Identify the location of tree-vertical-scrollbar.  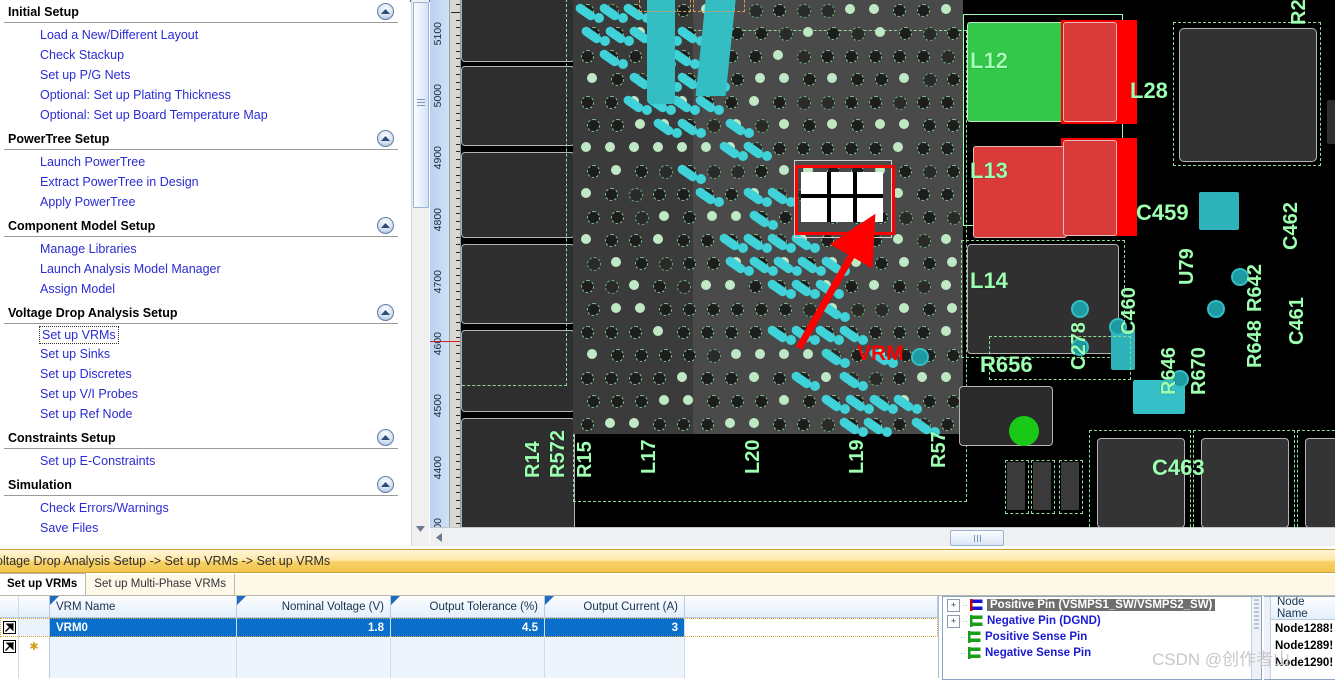
(1256, 638).